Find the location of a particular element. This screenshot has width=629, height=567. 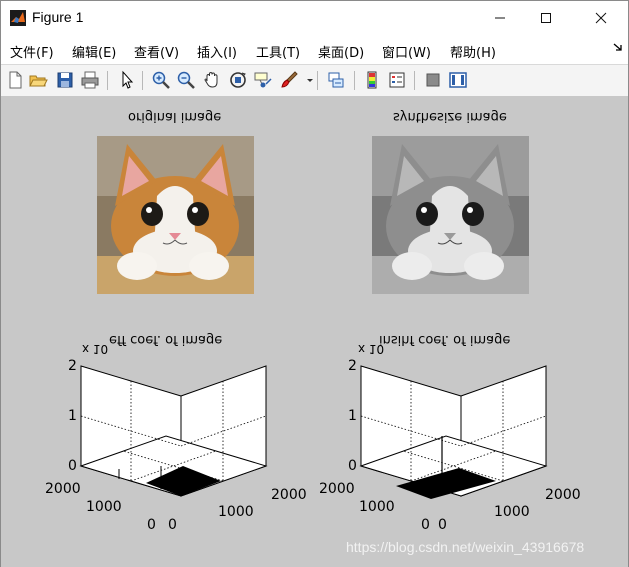

minimize-icon is located at coordinates (500, 18).